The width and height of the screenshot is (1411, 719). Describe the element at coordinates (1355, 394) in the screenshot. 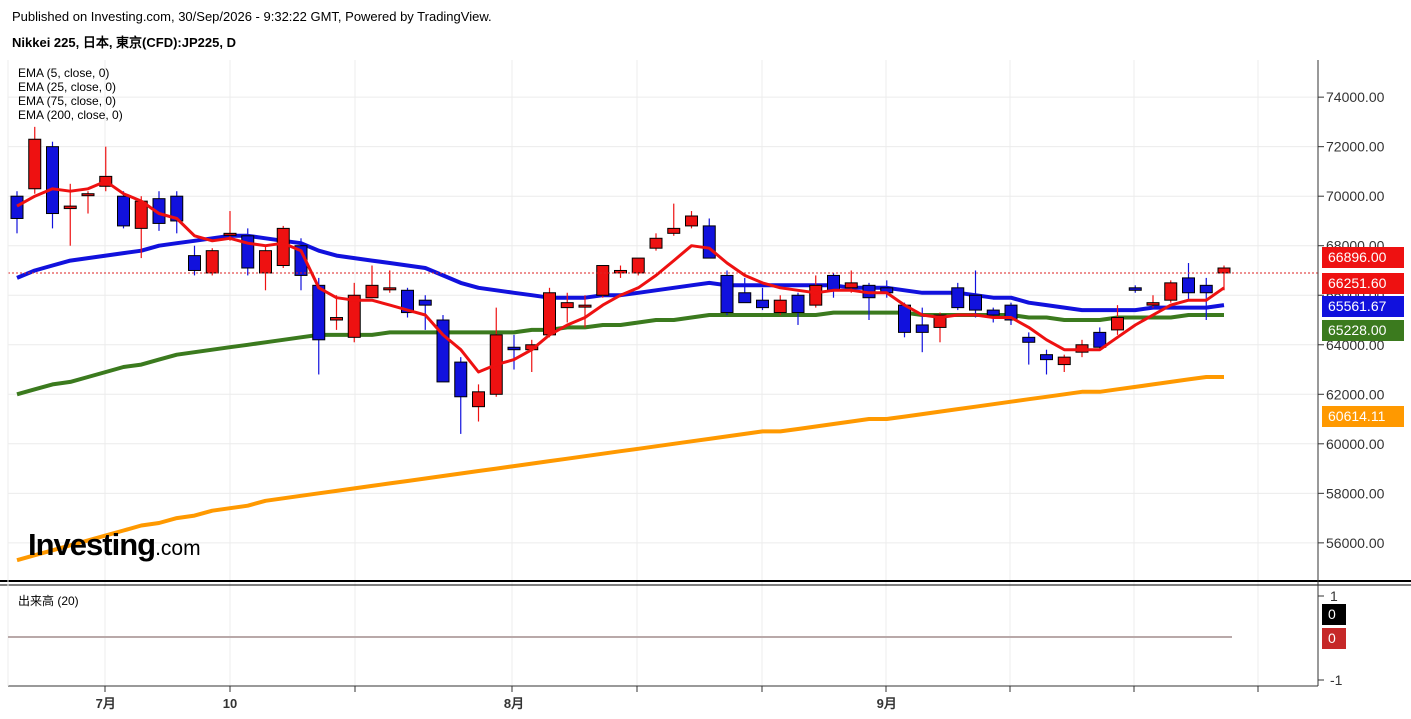

I see `y-tick-label: 62000.00` at that location.